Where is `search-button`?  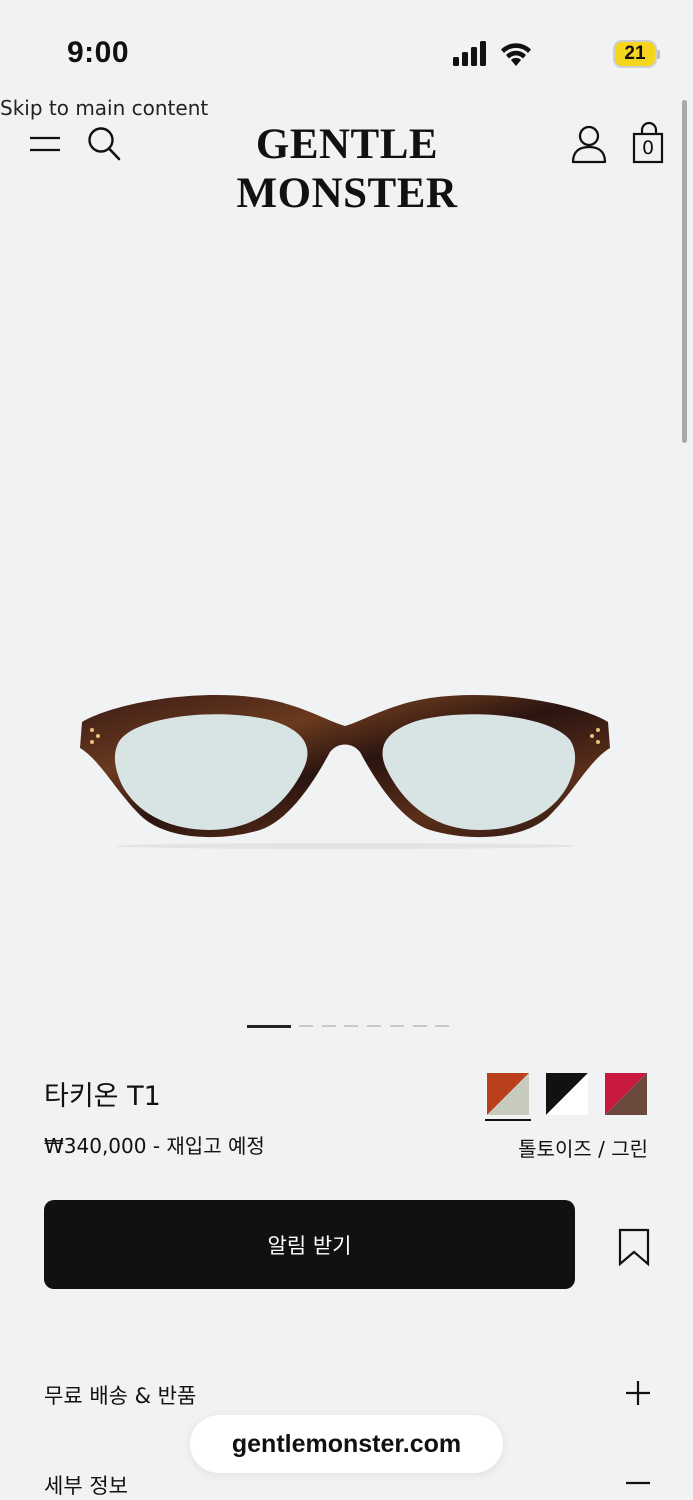
search-button is located at coordinates (104, 144).